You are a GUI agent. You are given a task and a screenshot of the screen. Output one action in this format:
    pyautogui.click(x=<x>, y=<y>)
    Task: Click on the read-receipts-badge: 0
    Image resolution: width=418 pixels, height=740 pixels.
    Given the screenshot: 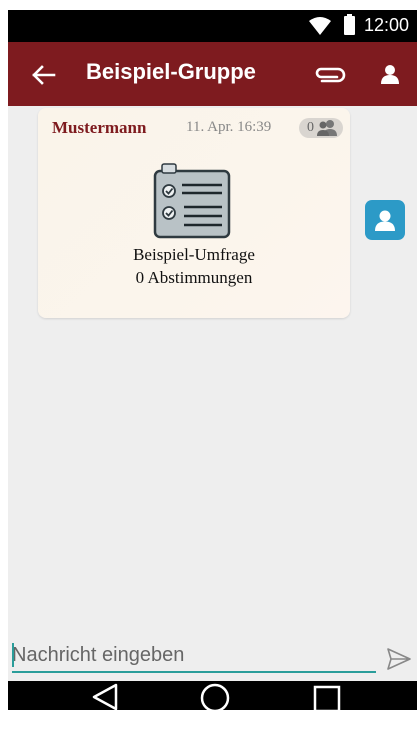 What is the action you would take?
    pyautogui.click(x=321, y=128)
    